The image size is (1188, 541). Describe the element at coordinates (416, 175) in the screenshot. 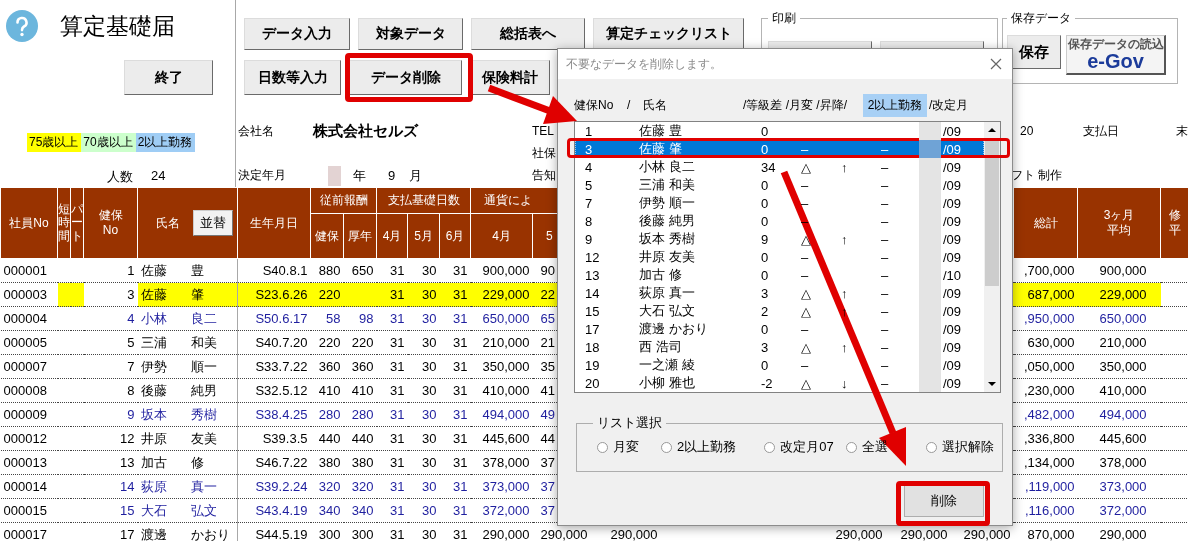

I see `field-label: 月` at that location.